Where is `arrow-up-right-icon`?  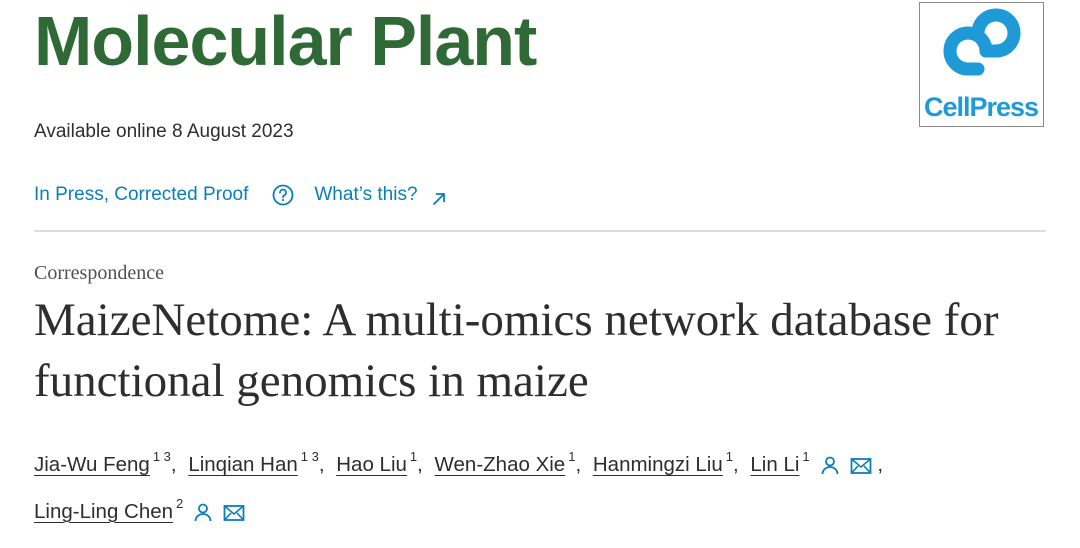 arrow-up-right-icon is located at coordinates (439, 197).